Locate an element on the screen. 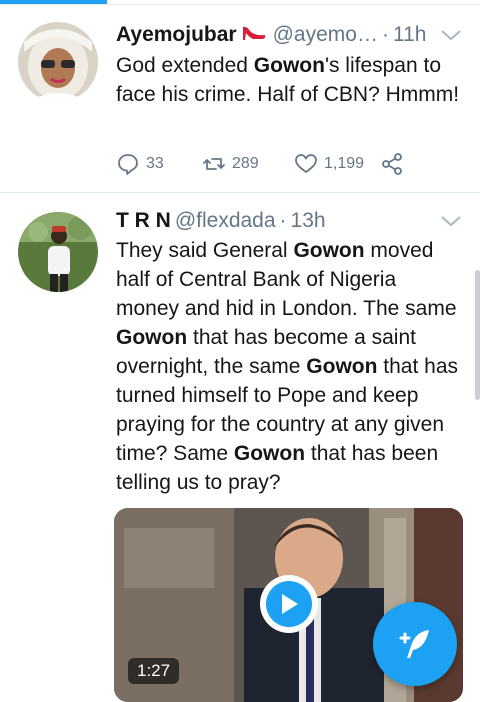 This screenshot has width=480, height=702. share-button is located at coordinates (395, 164).